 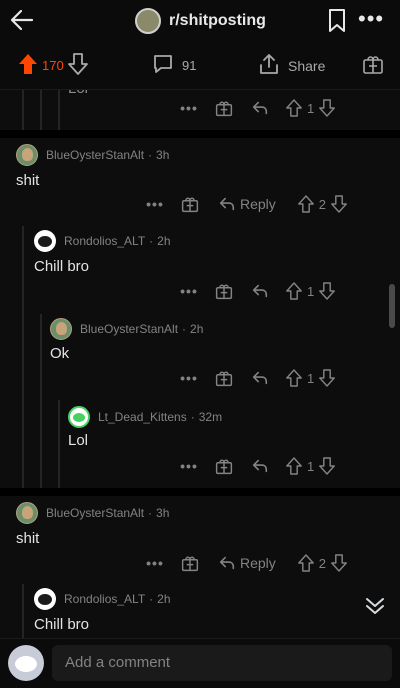 I want to click on share-label: Share, so click(x=307, y=65).